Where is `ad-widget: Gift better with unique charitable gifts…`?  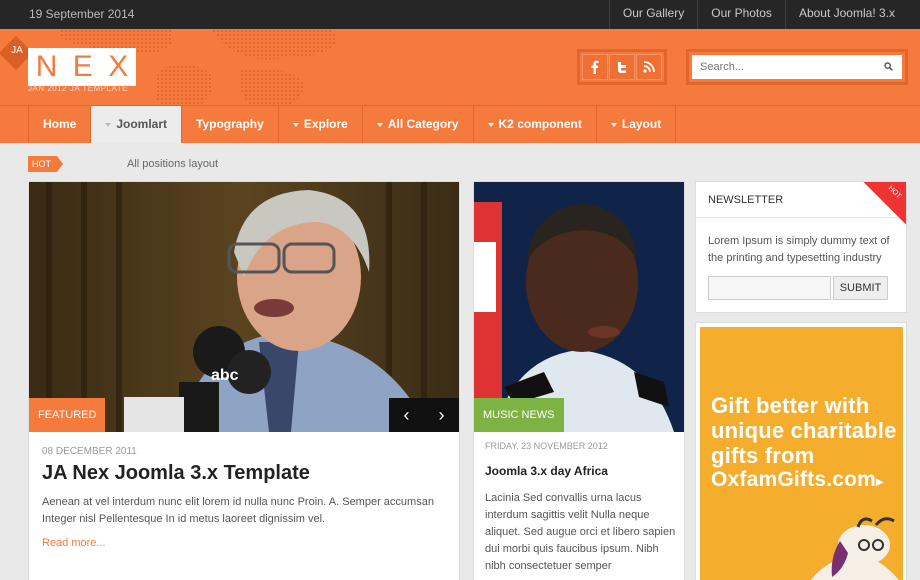
ad-widget: Gift better with unique charitable gifts… is located at coordinates (801, 451).